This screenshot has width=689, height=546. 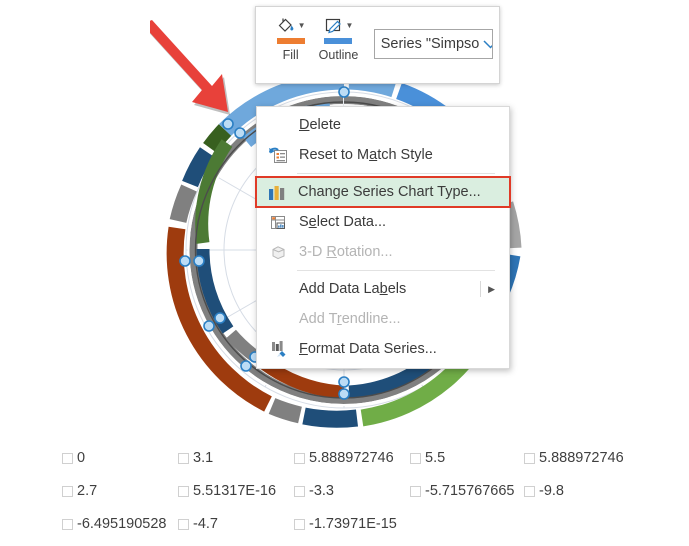 I want to click on outline-color-swatch, so click(x=338, y=41).